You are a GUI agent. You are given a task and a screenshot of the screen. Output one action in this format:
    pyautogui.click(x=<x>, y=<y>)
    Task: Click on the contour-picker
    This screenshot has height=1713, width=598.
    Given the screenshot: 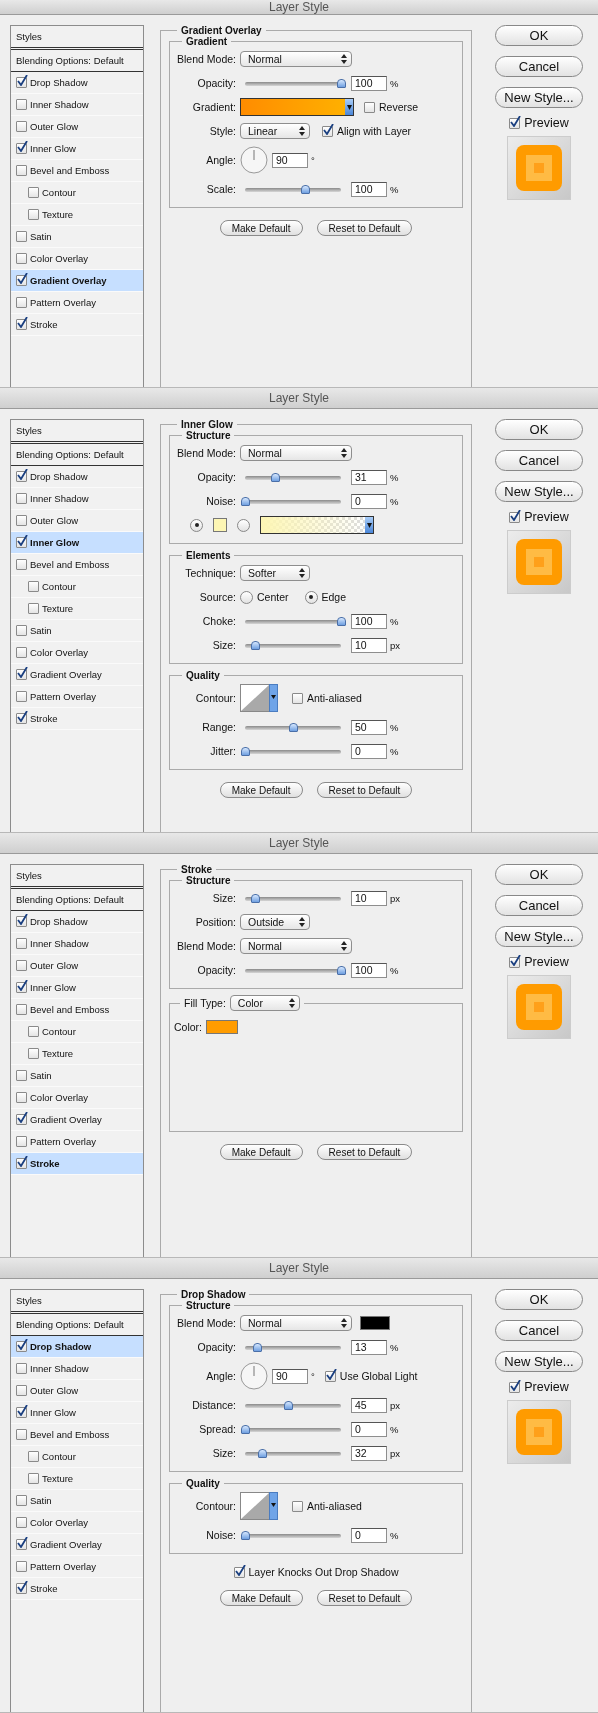 What is the action you would take?
    pyautogui.click(x=259, y=698)
    